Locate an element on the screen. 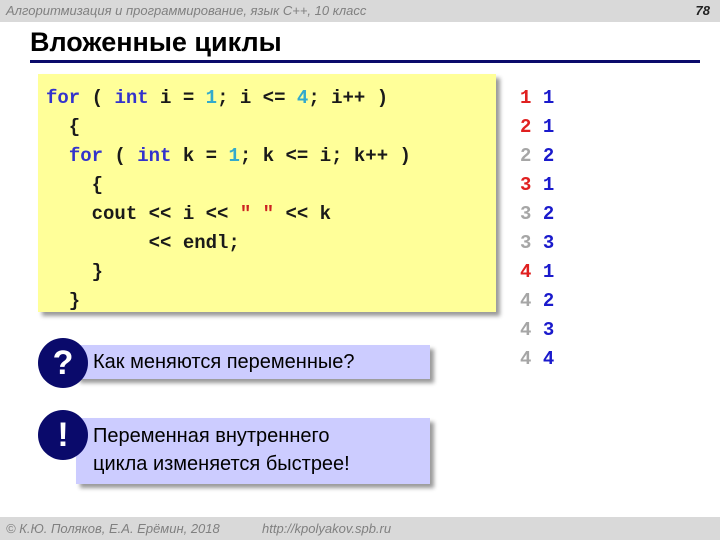 This screenshot has height=540, width=720. program-output: 1 12 12 23 13 23 34 14 24 34 4 is located at coordinates (537, 229).